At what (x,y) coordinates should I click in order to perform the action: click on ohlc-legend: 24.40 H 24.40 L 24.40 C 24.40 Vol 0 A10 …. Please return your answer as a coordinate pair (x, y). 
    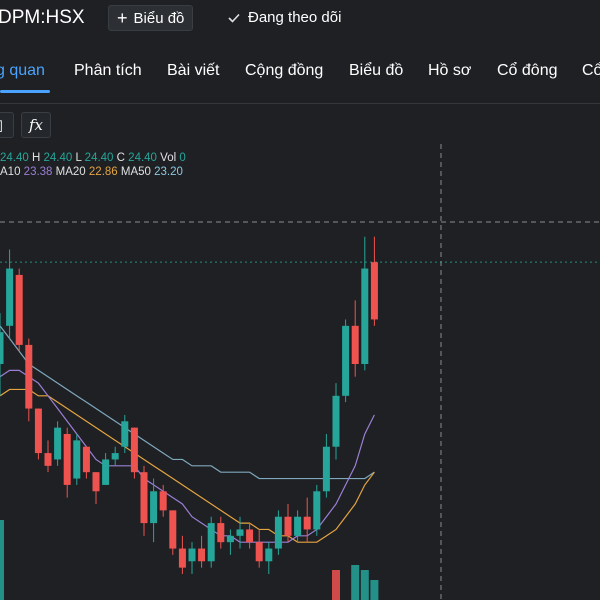
    Looking at the image, I should click on (93, 165).